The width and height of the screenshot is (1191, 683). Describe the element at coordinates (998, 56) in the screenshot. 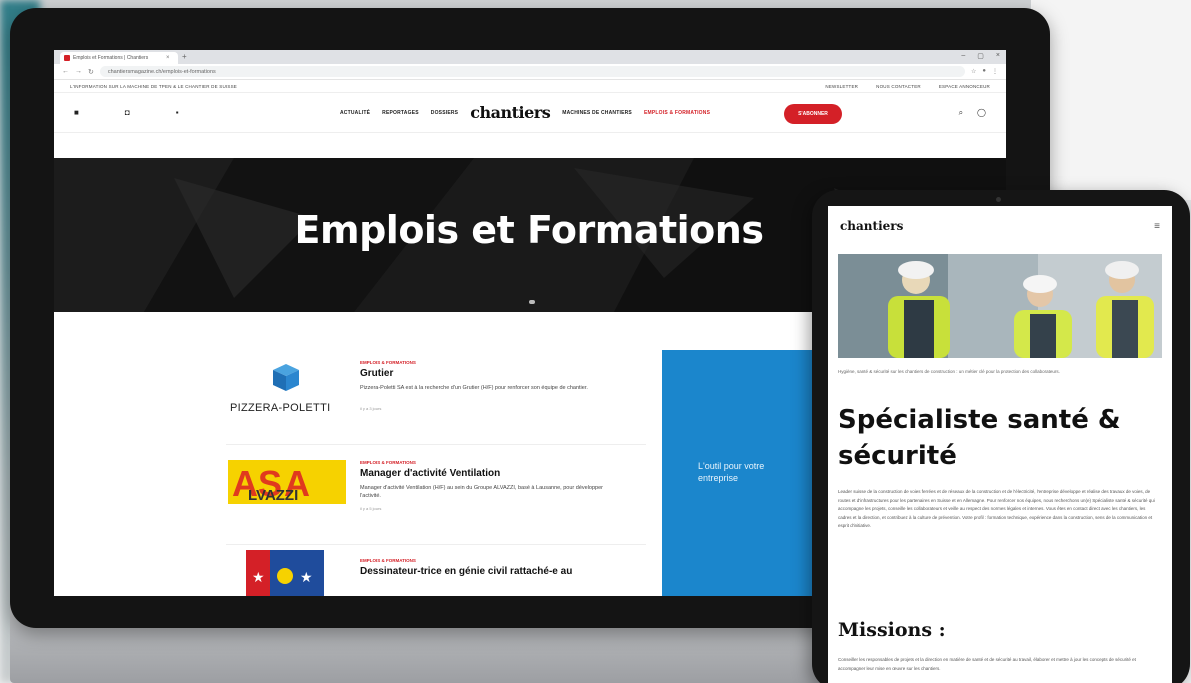

I see `close-window-icon: ×` at that location.